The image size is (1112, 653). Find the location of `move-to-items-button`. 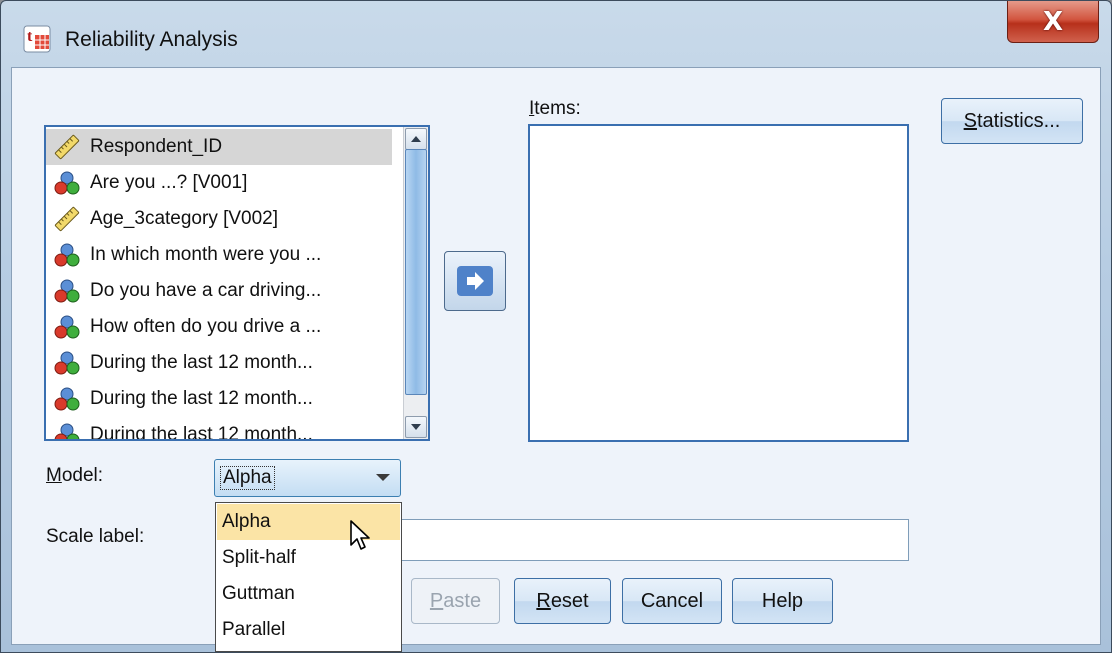

move-to-items-button is located at coordinates (475, 281).